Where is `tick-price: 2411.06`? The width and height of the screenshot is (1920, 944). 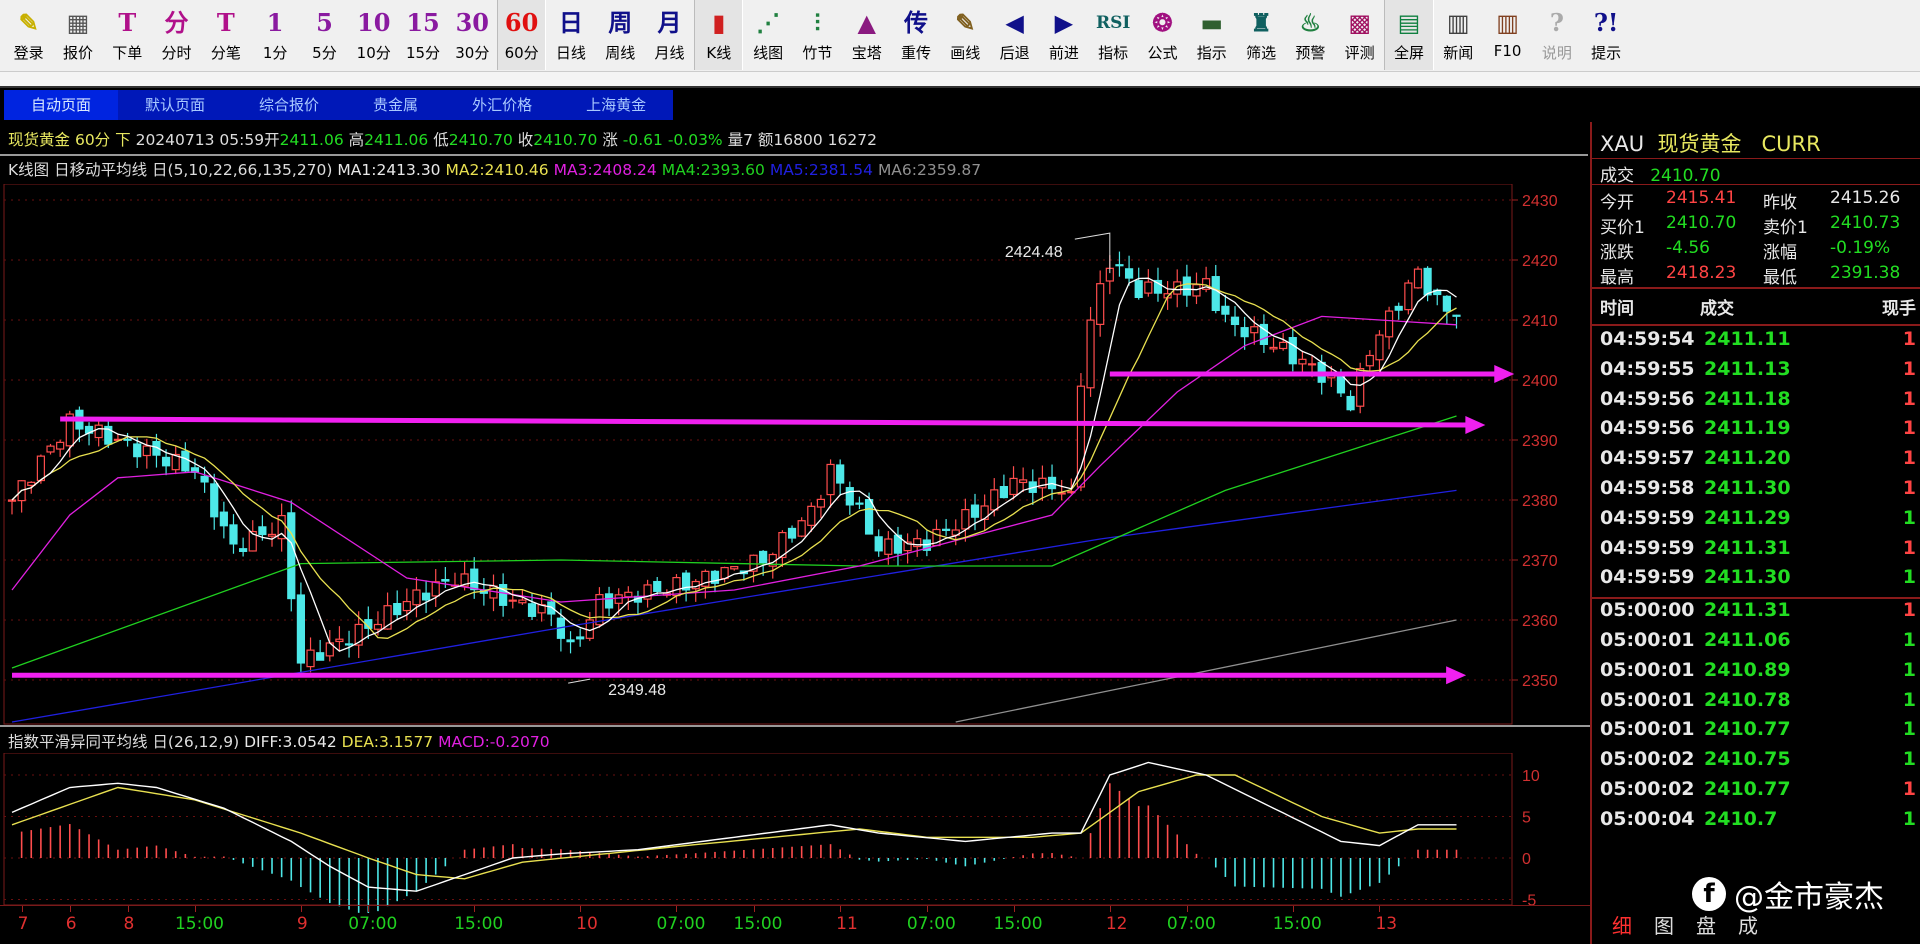
tick-price: 2411.06 is located at coordinates (1747, 640).